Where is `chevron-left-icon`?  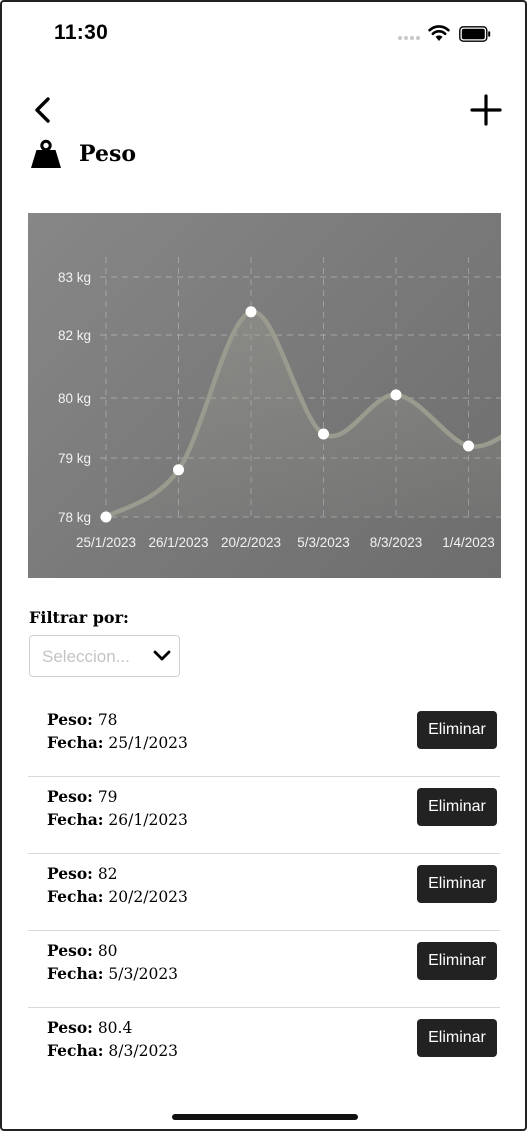 chevron-left-icon is located at coordinates (44, 110).